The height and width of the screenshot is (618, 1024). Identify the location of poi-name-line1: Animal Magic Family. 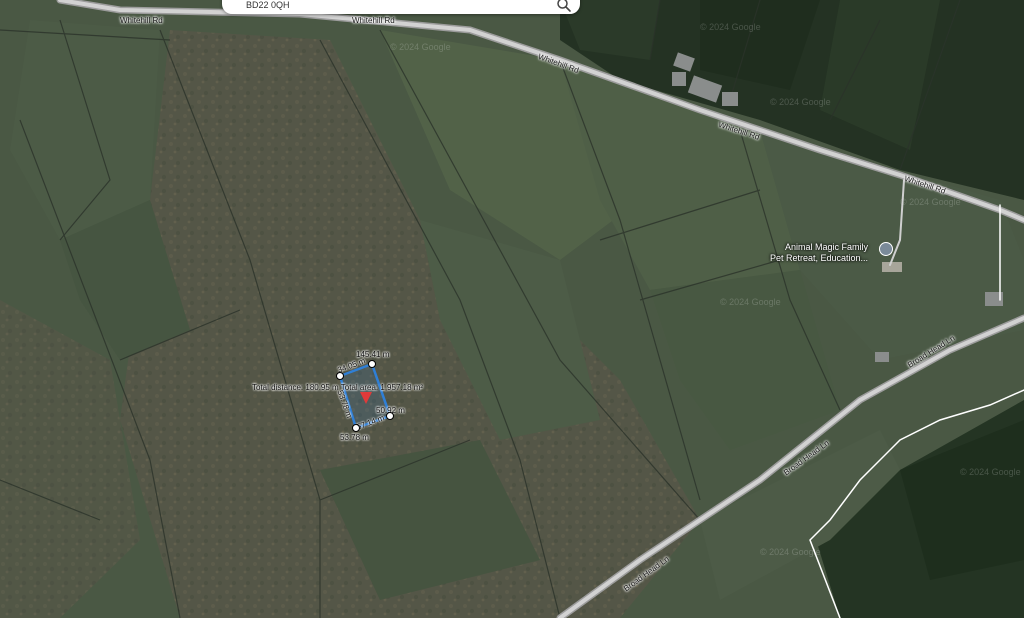
(827, 247).